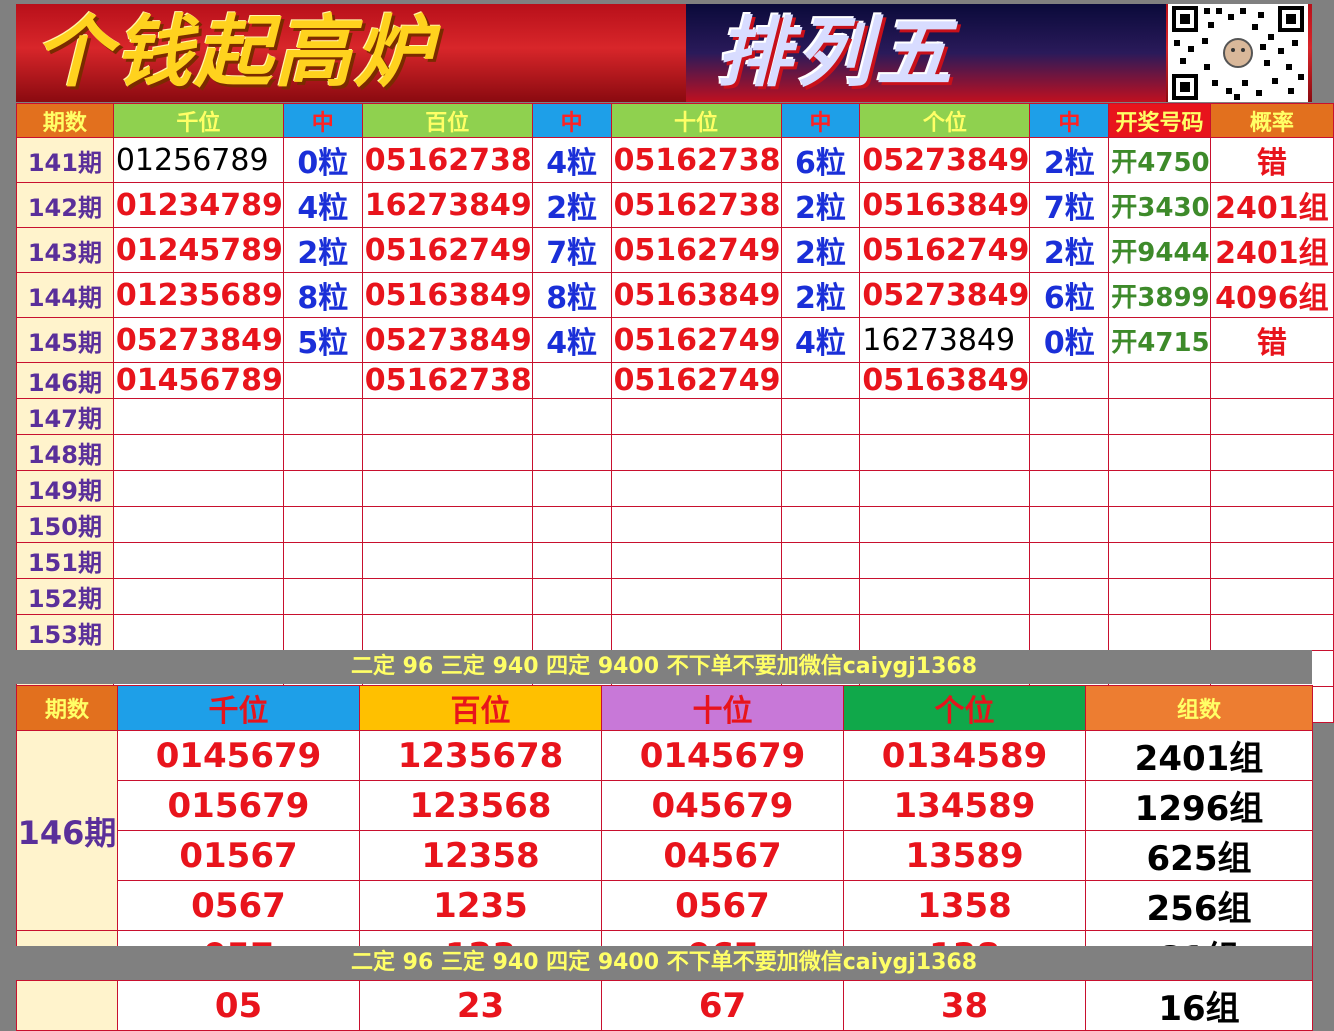  Describe the element at coordinates (1199, 805) in the screenshot. I see `group-count: 1296组` at that location.